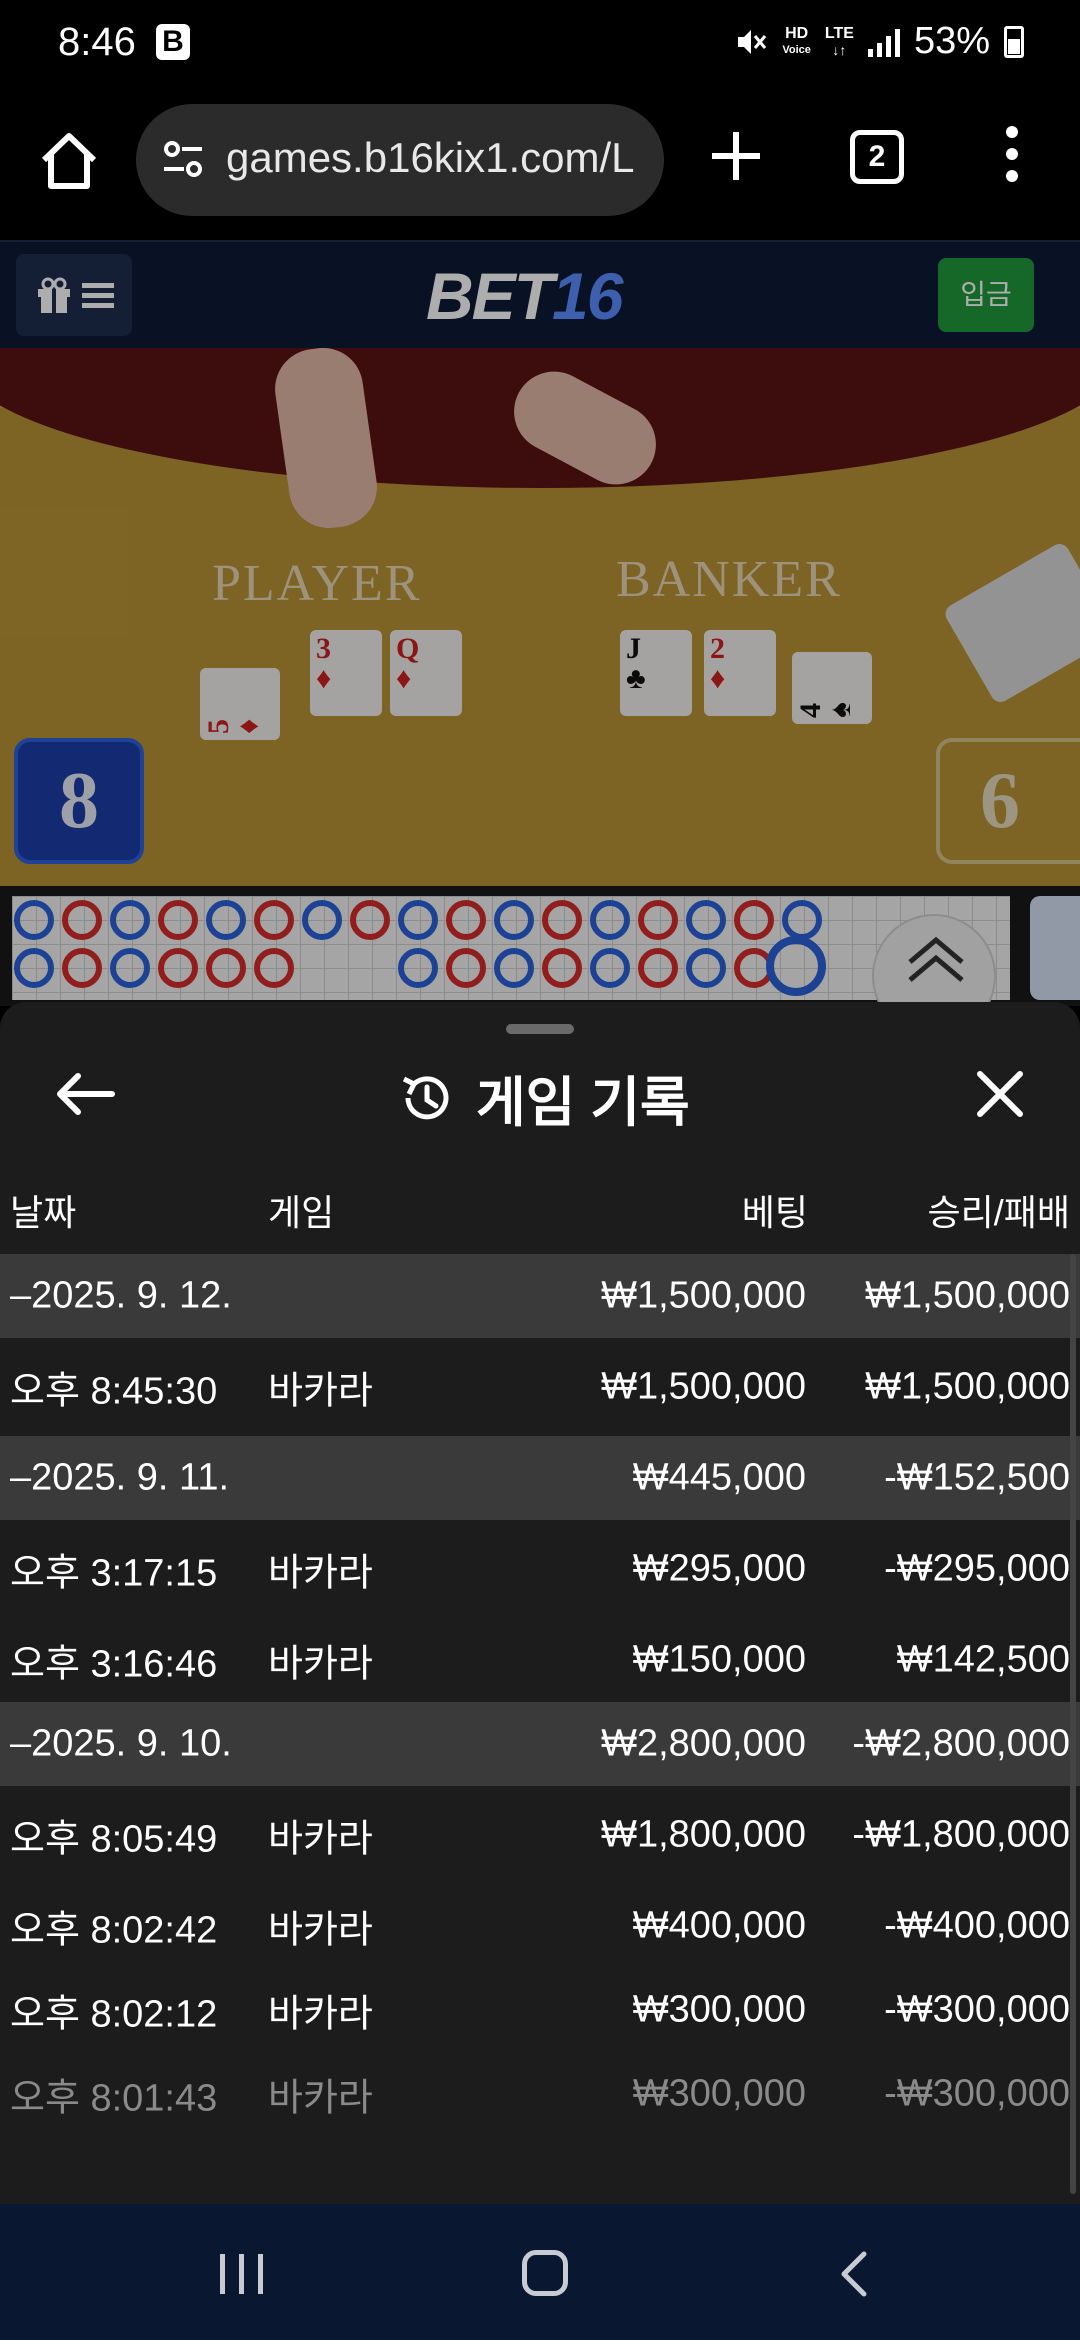  What do you see at coordinates (241, 2274) in the screenshot?
I see `recent-apps-icon` at bounding box center [241, 2274].